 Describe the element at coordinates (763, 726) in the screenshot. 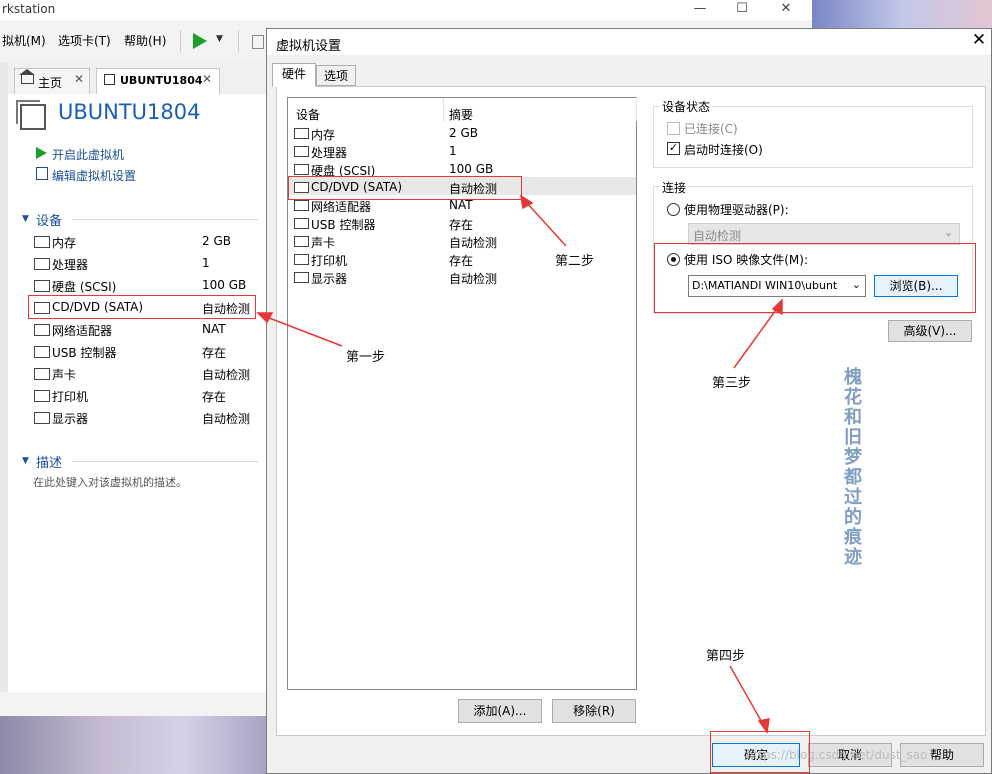

I see `arrowhead-step4` at that location.